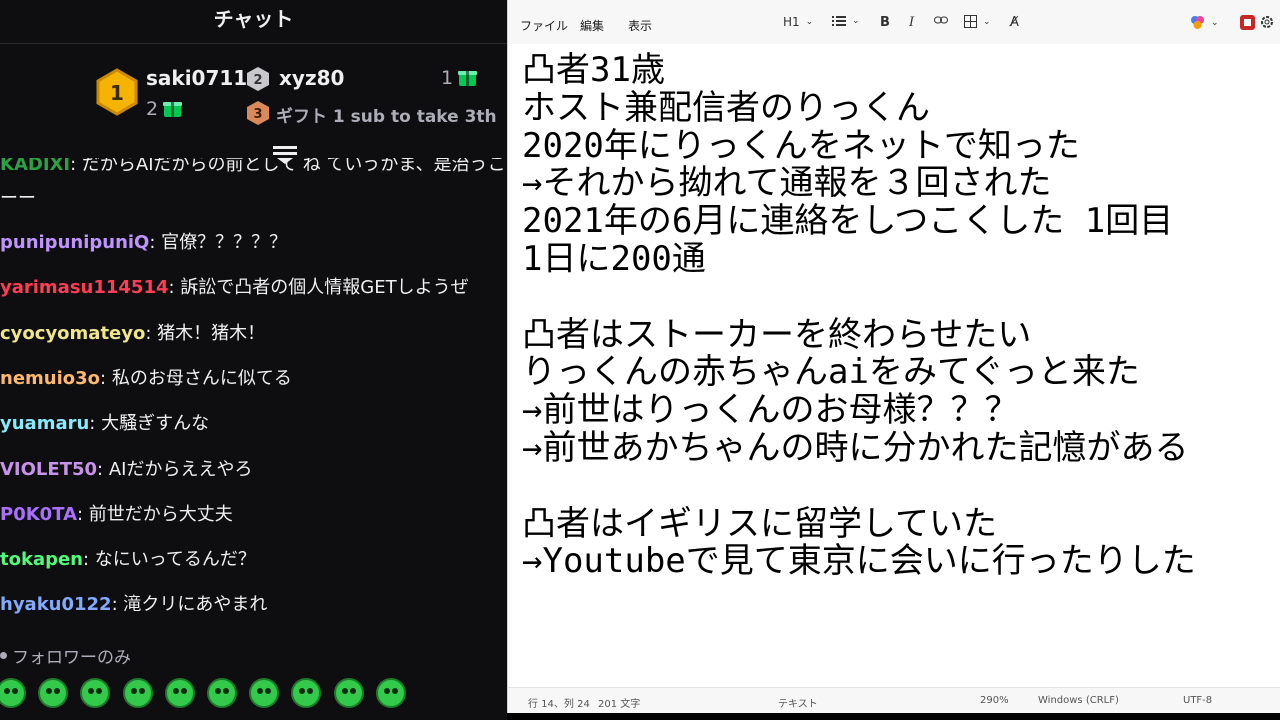 This screenshot has width=1280, height=720. I want to click on chat-message-continuation: ーー, so click(18, 198).